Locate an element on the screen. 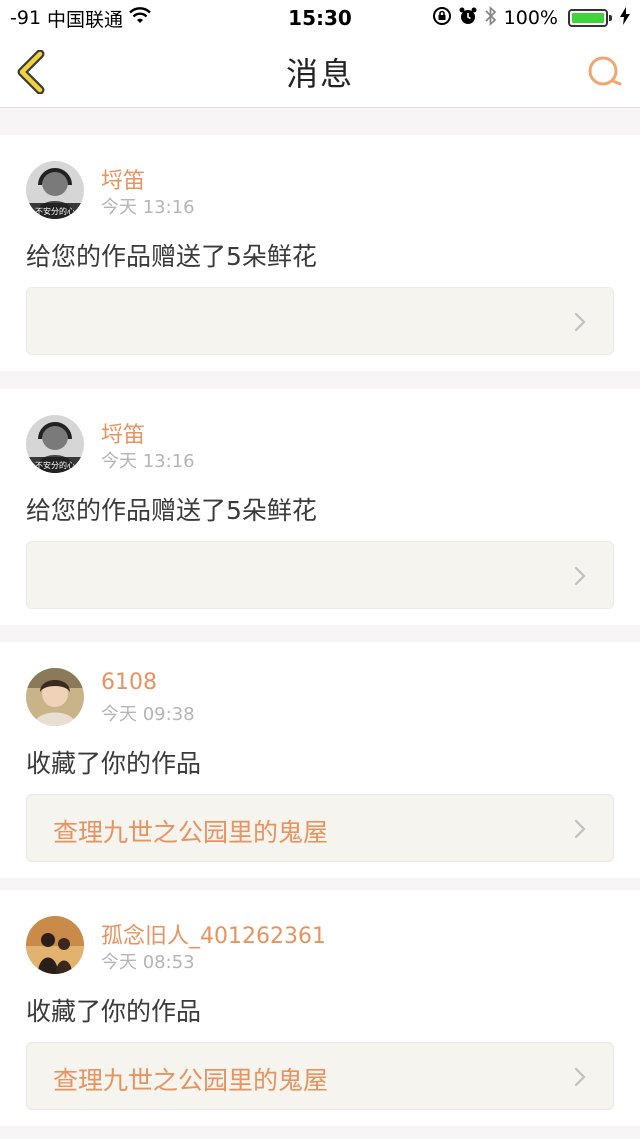  battery-icon is located at coordinates (590, 18).